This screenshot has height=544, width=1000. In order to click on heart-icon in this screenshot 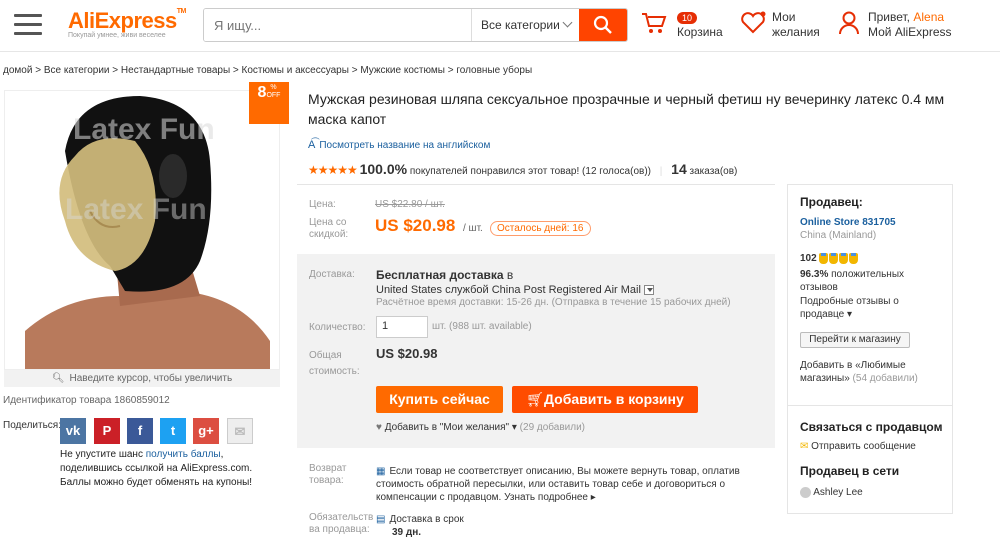, I will do `click(753, 22)`.